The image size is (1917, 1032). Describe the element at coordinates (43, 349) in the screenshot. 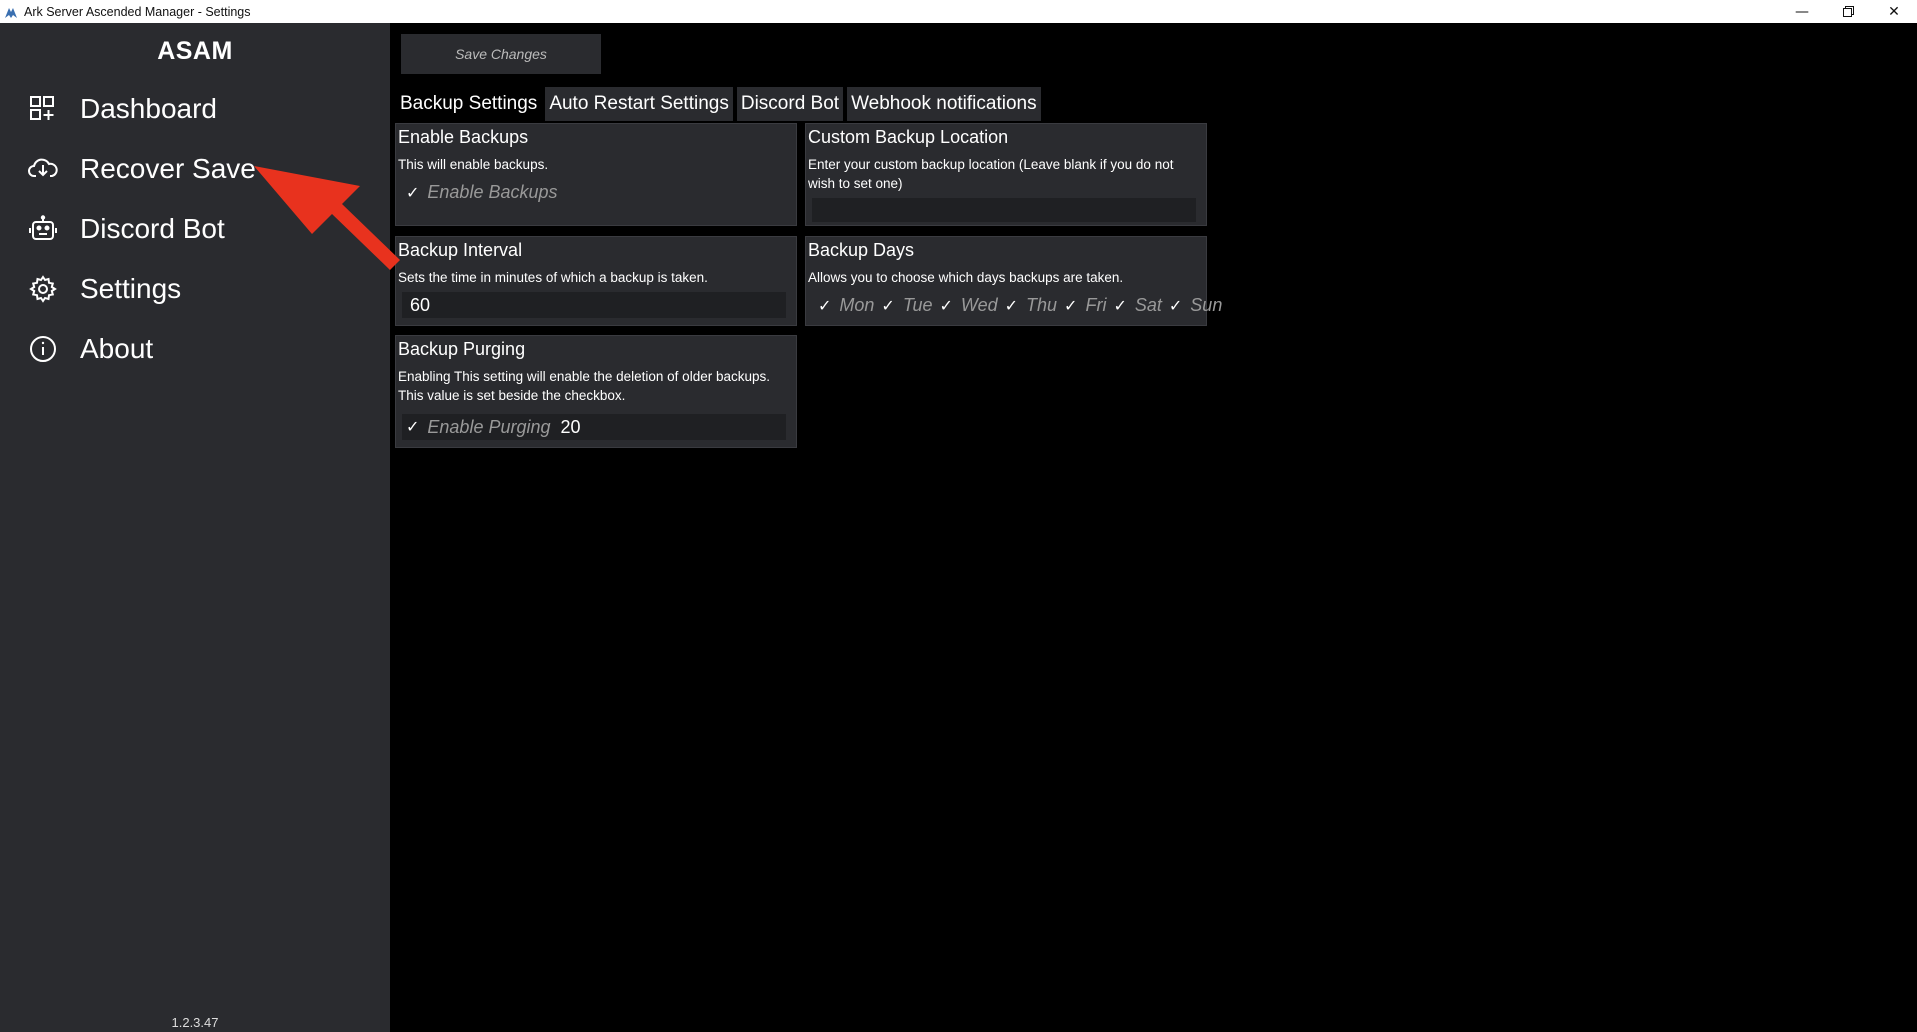

I see `info-icon` at that location.